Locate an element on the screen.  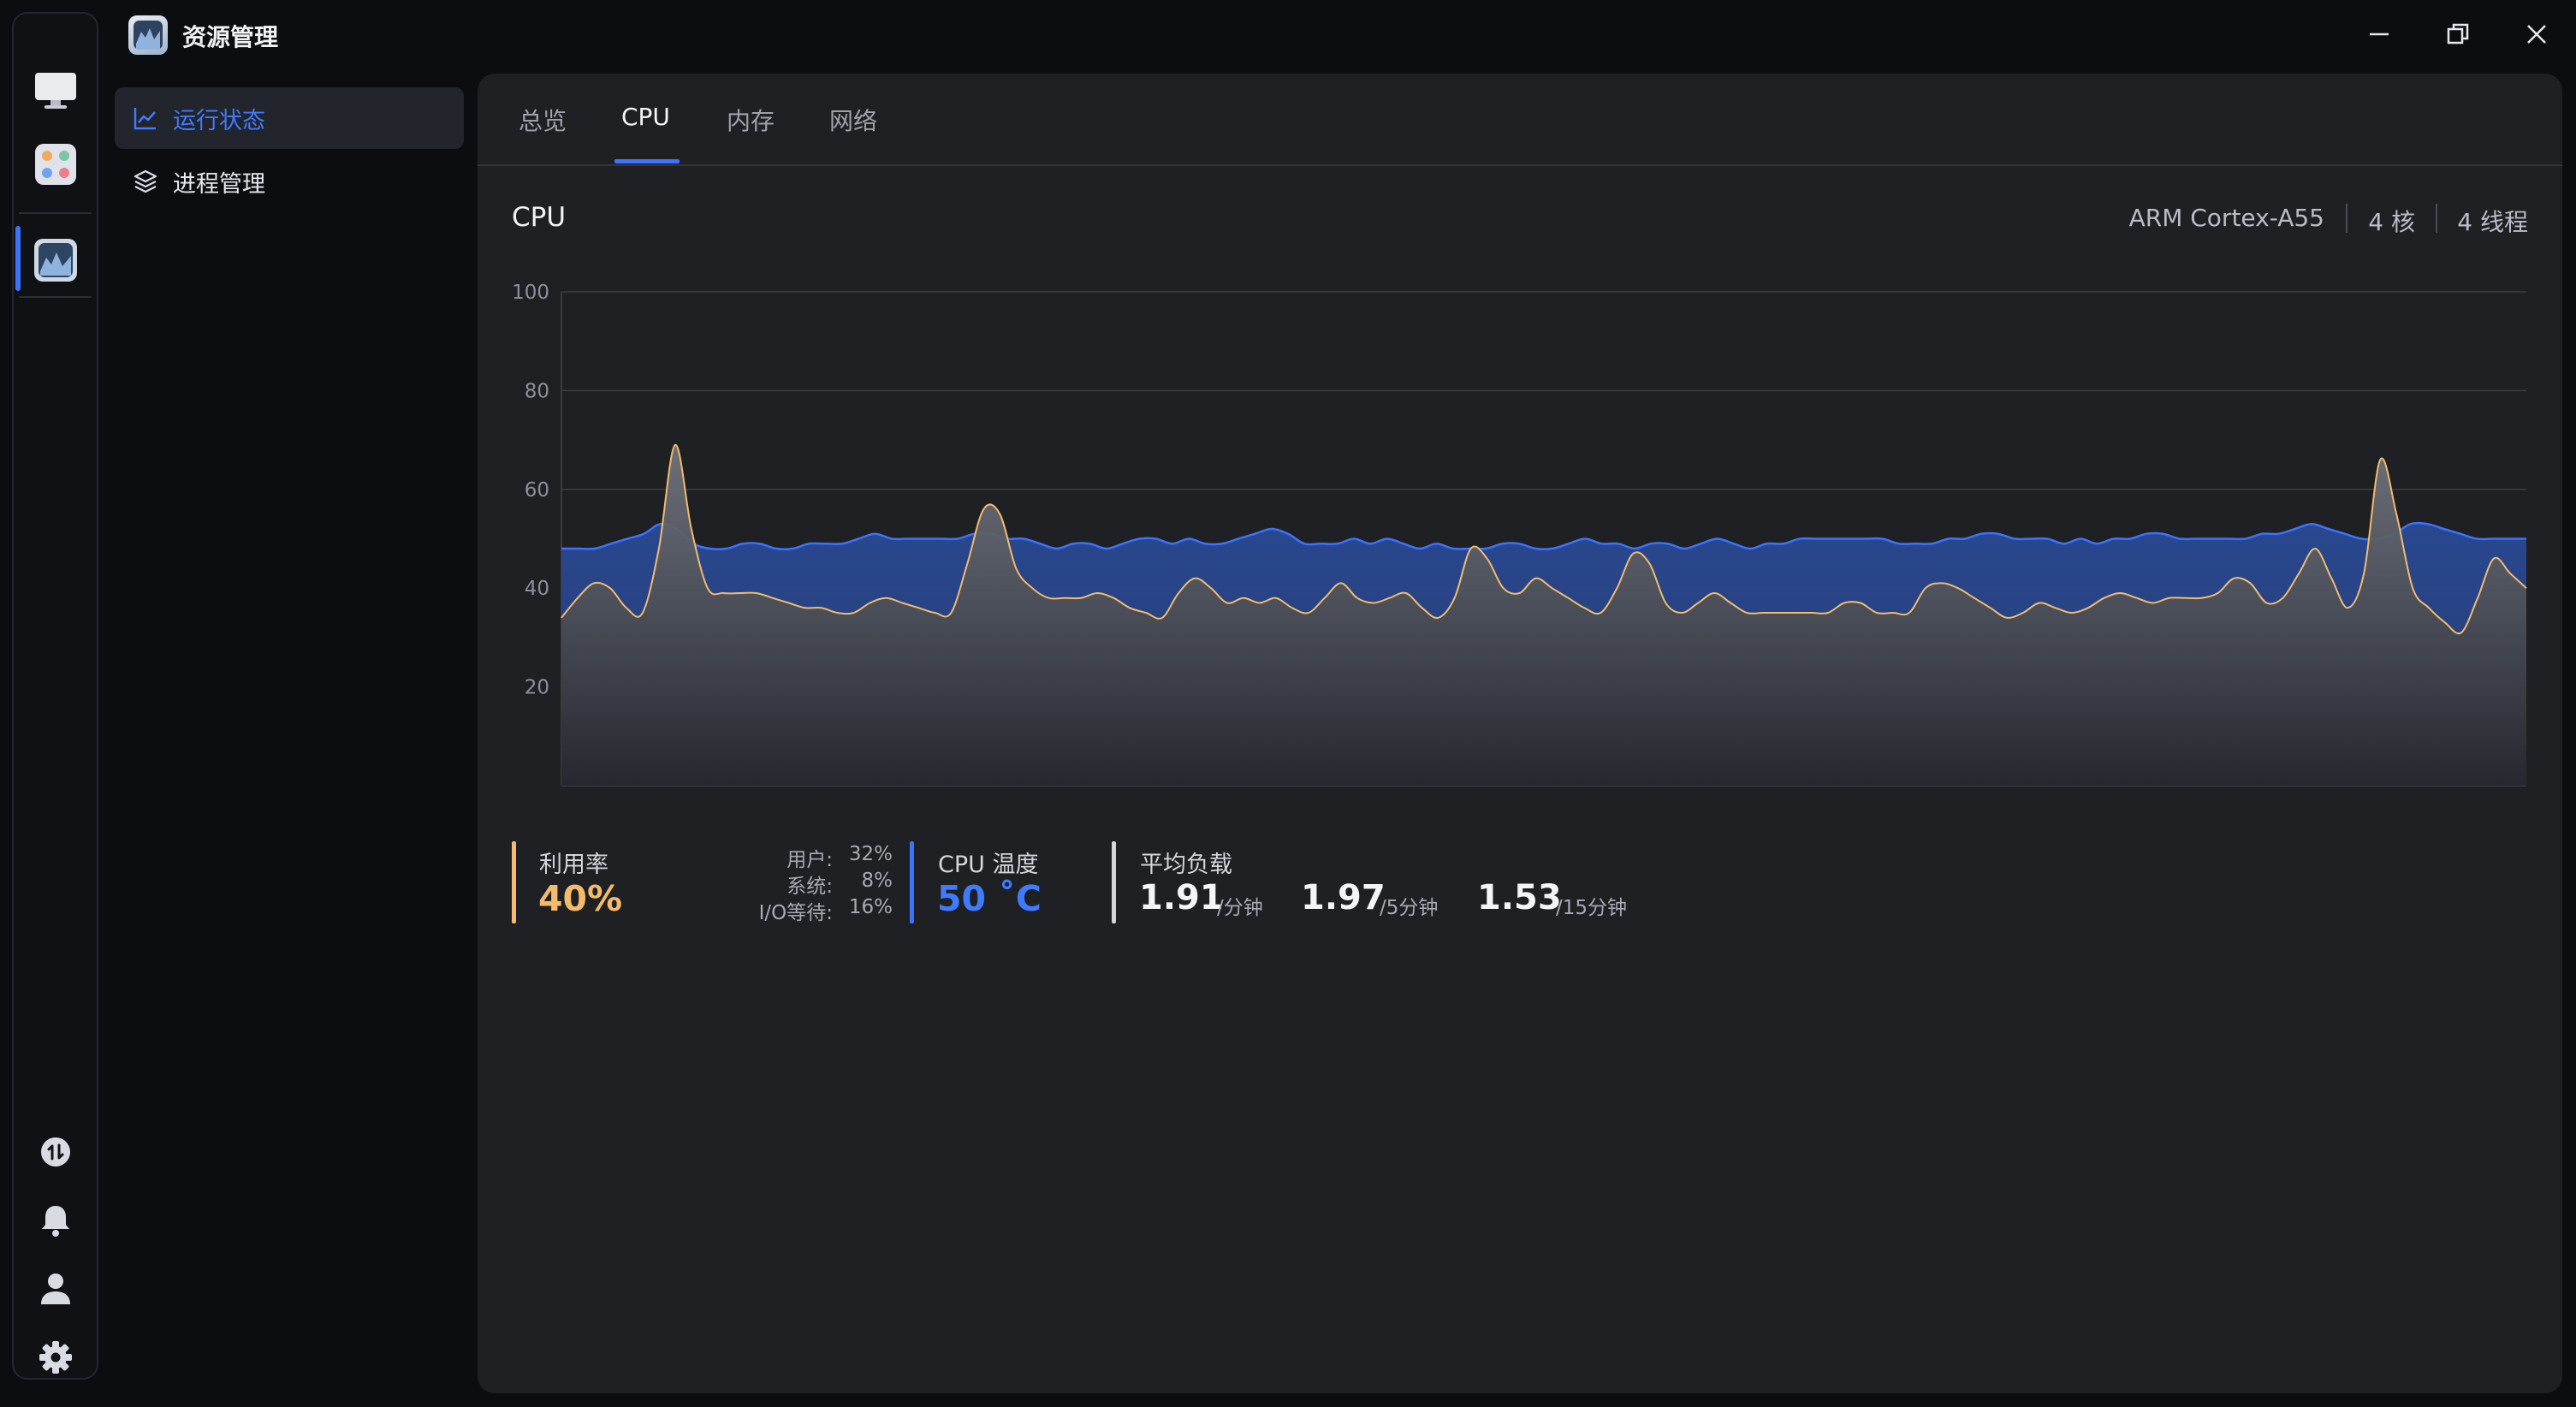
restore-icon is located at coordinates (2458, 34).